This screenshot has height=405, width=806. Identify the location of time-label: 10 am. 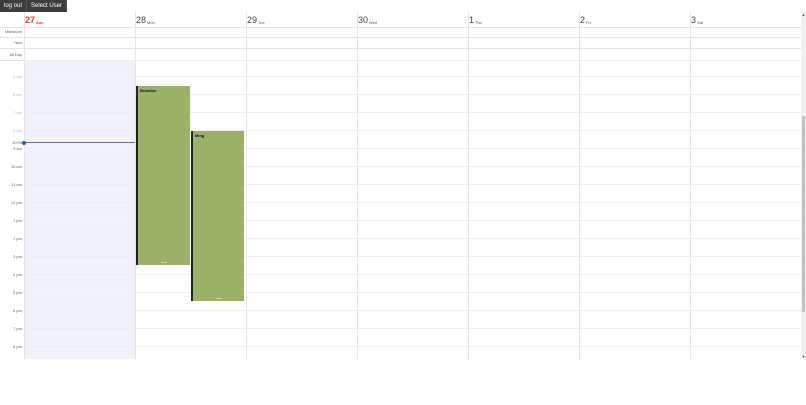
(16, 166).